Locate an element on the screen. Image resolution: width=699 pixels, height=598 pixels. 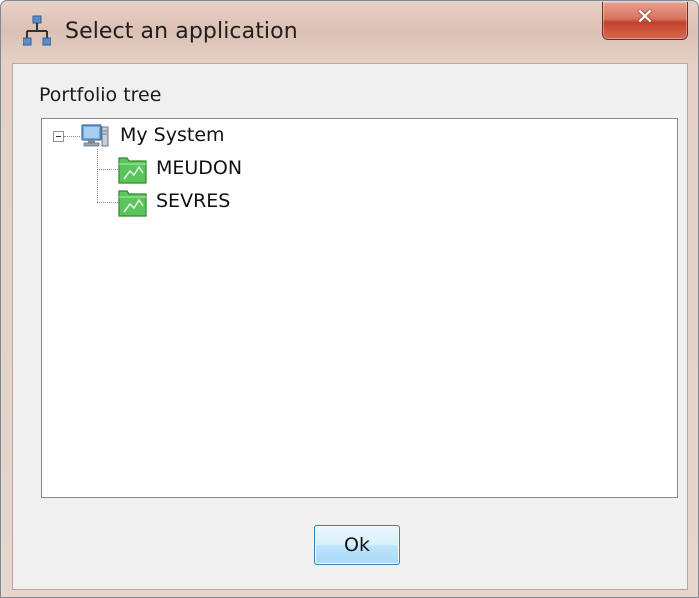
tree-node-meudon: MEUDON is located at coordinates (218, 170).